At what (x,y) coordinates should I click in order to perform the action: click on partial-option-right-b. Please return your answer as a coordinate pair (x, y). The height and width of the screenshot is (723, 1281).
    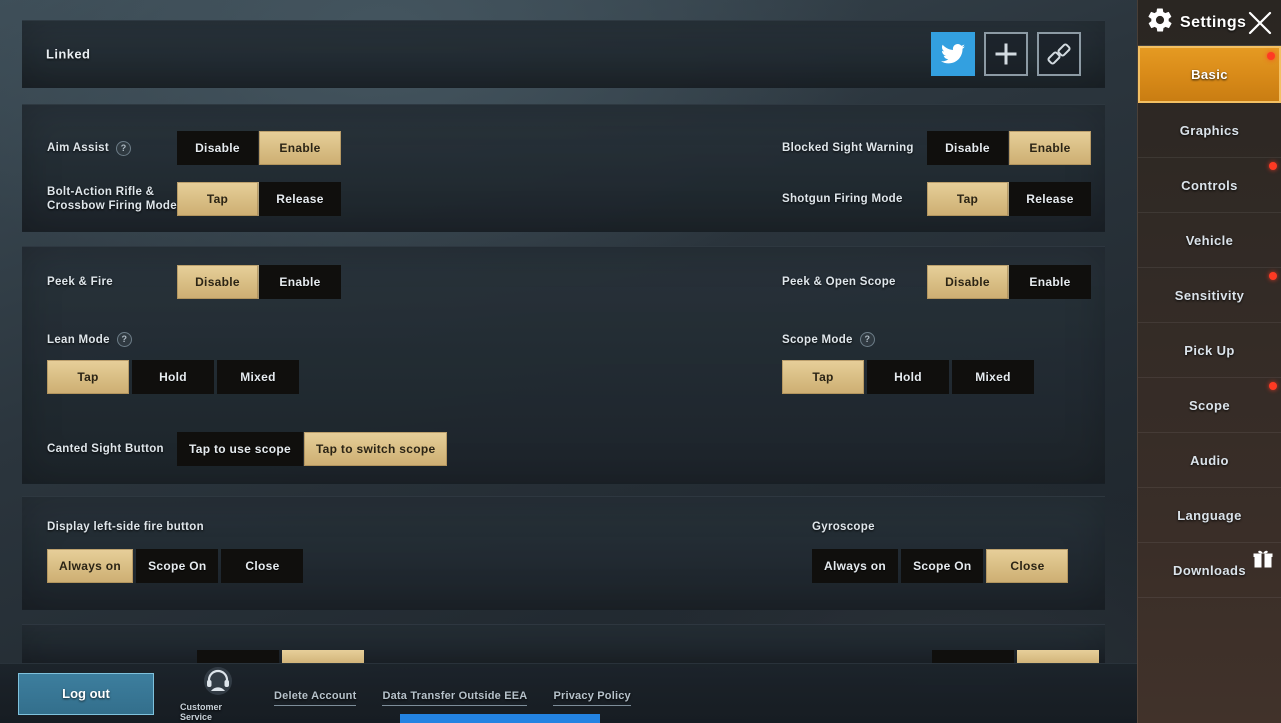
    Looking at the image, I should click on (1058, 657).